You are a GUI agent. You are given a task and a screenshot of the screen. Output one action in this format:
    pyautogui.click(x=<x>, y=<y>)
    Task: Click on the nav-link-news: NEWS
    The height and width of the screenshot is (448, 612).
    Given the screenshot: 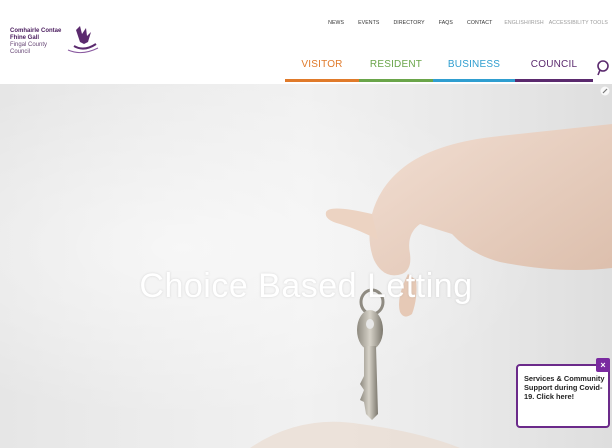 What is the action you would take?
    pyautogui.click(x=336, y=23)
    